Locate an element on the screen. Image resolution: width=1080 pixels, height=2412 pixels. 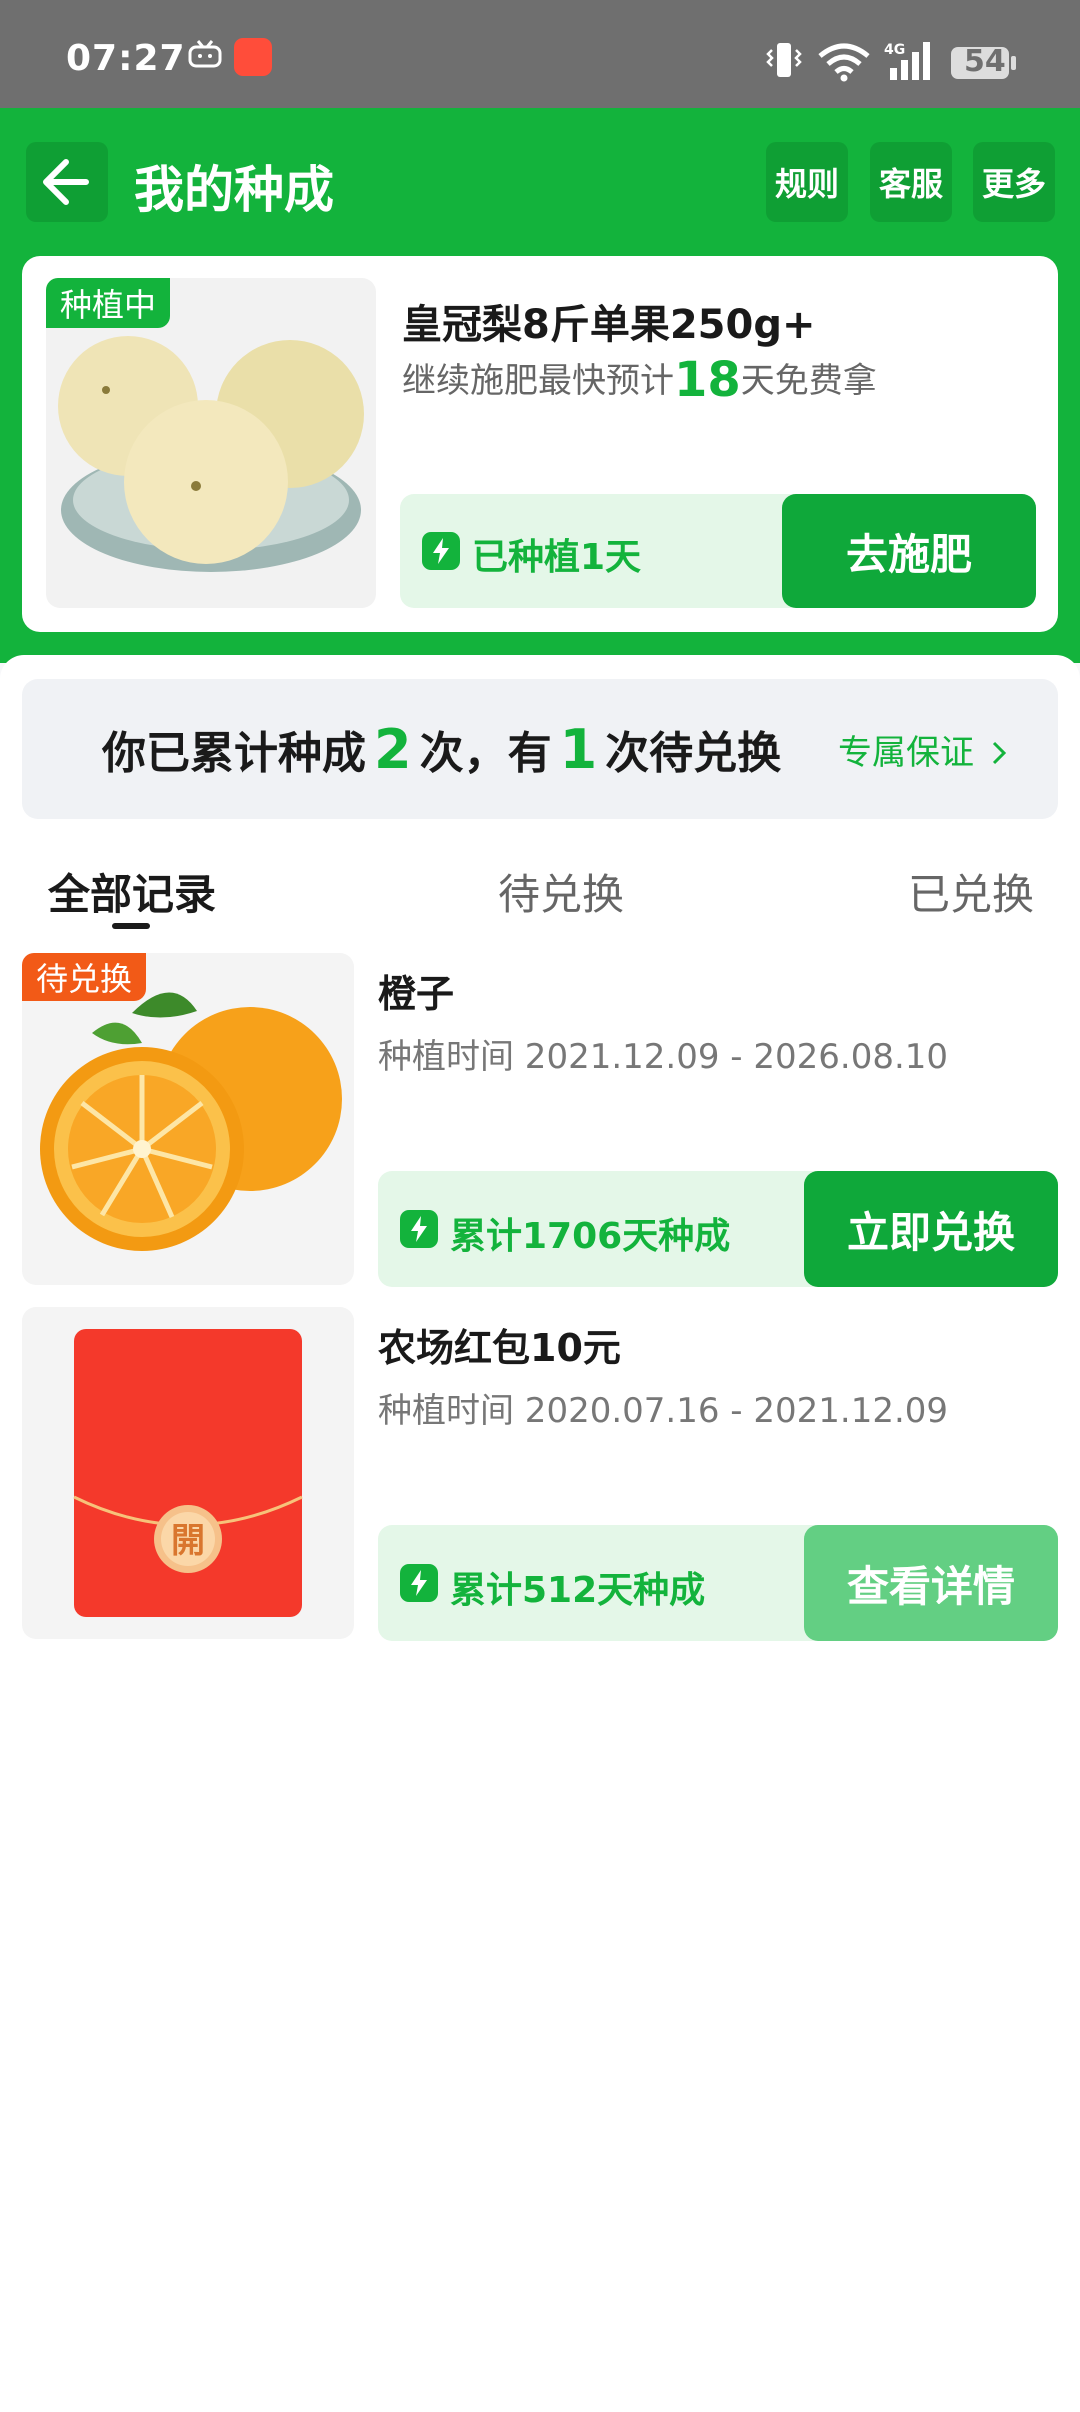
tv-icon is located at coordinates (205, 54).